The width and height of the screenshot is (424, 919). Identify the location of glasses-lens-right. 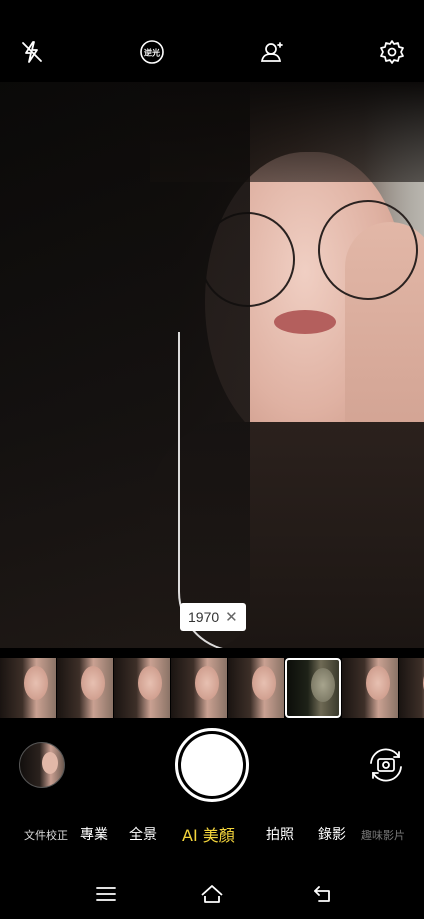
(368, 250).